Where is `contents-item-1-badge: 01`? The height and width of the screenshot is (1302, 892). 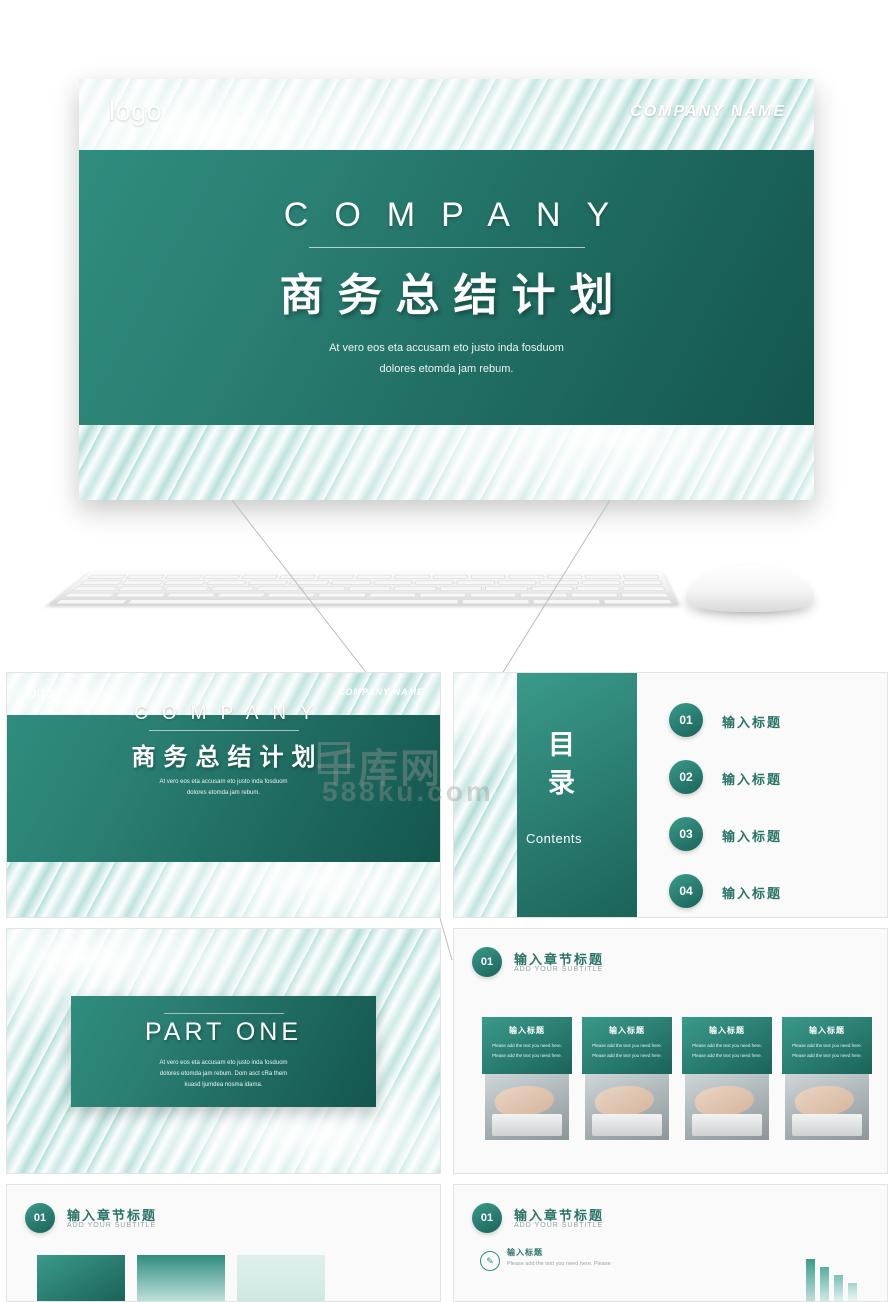
contents-item-1-badge: 01 is located at coordinates (686, 720).